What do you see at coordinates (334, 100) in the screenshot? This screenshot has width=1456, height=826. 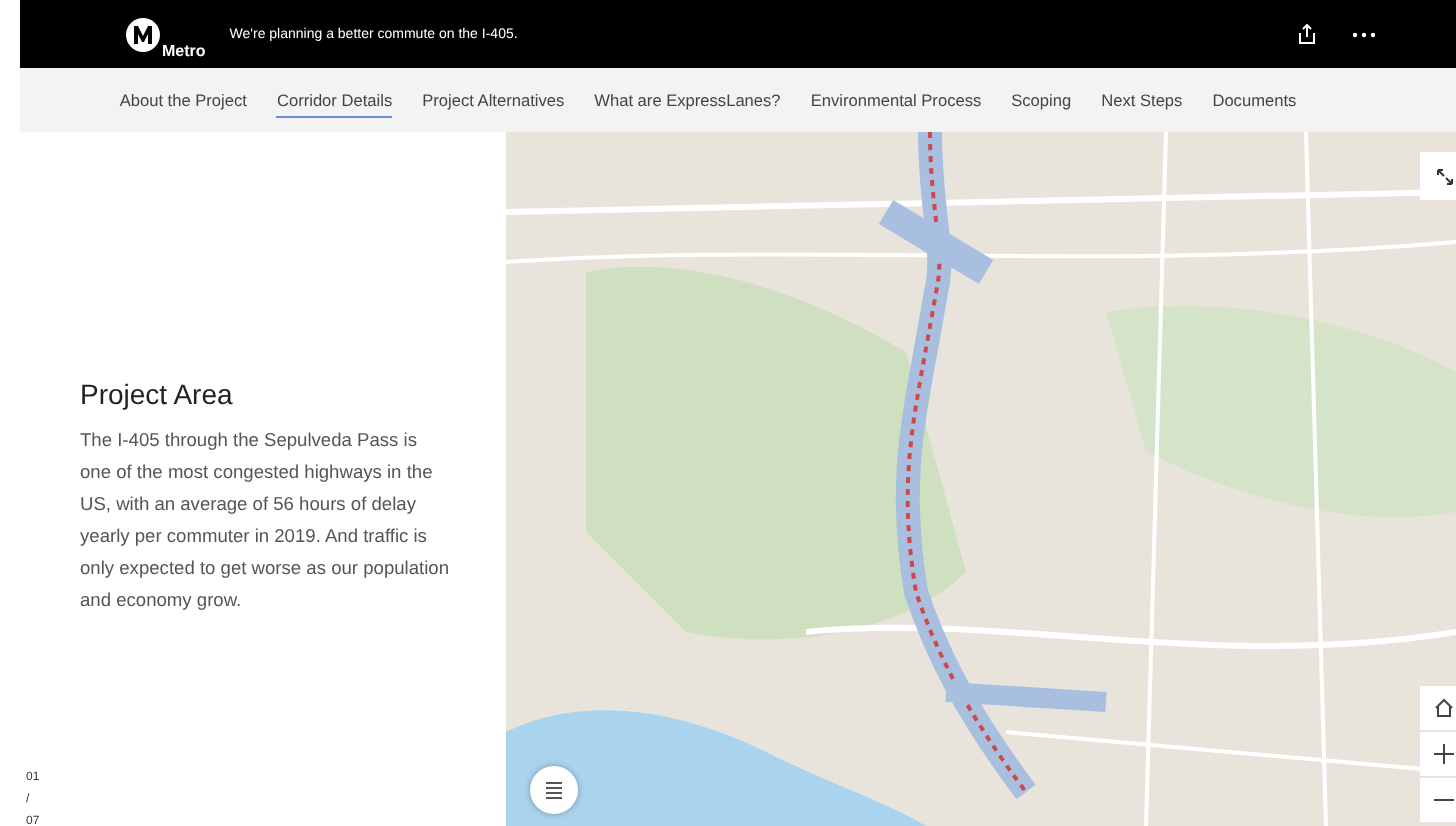 I see `nav-tab: Corridor Details` at bounding box center [334, 100].